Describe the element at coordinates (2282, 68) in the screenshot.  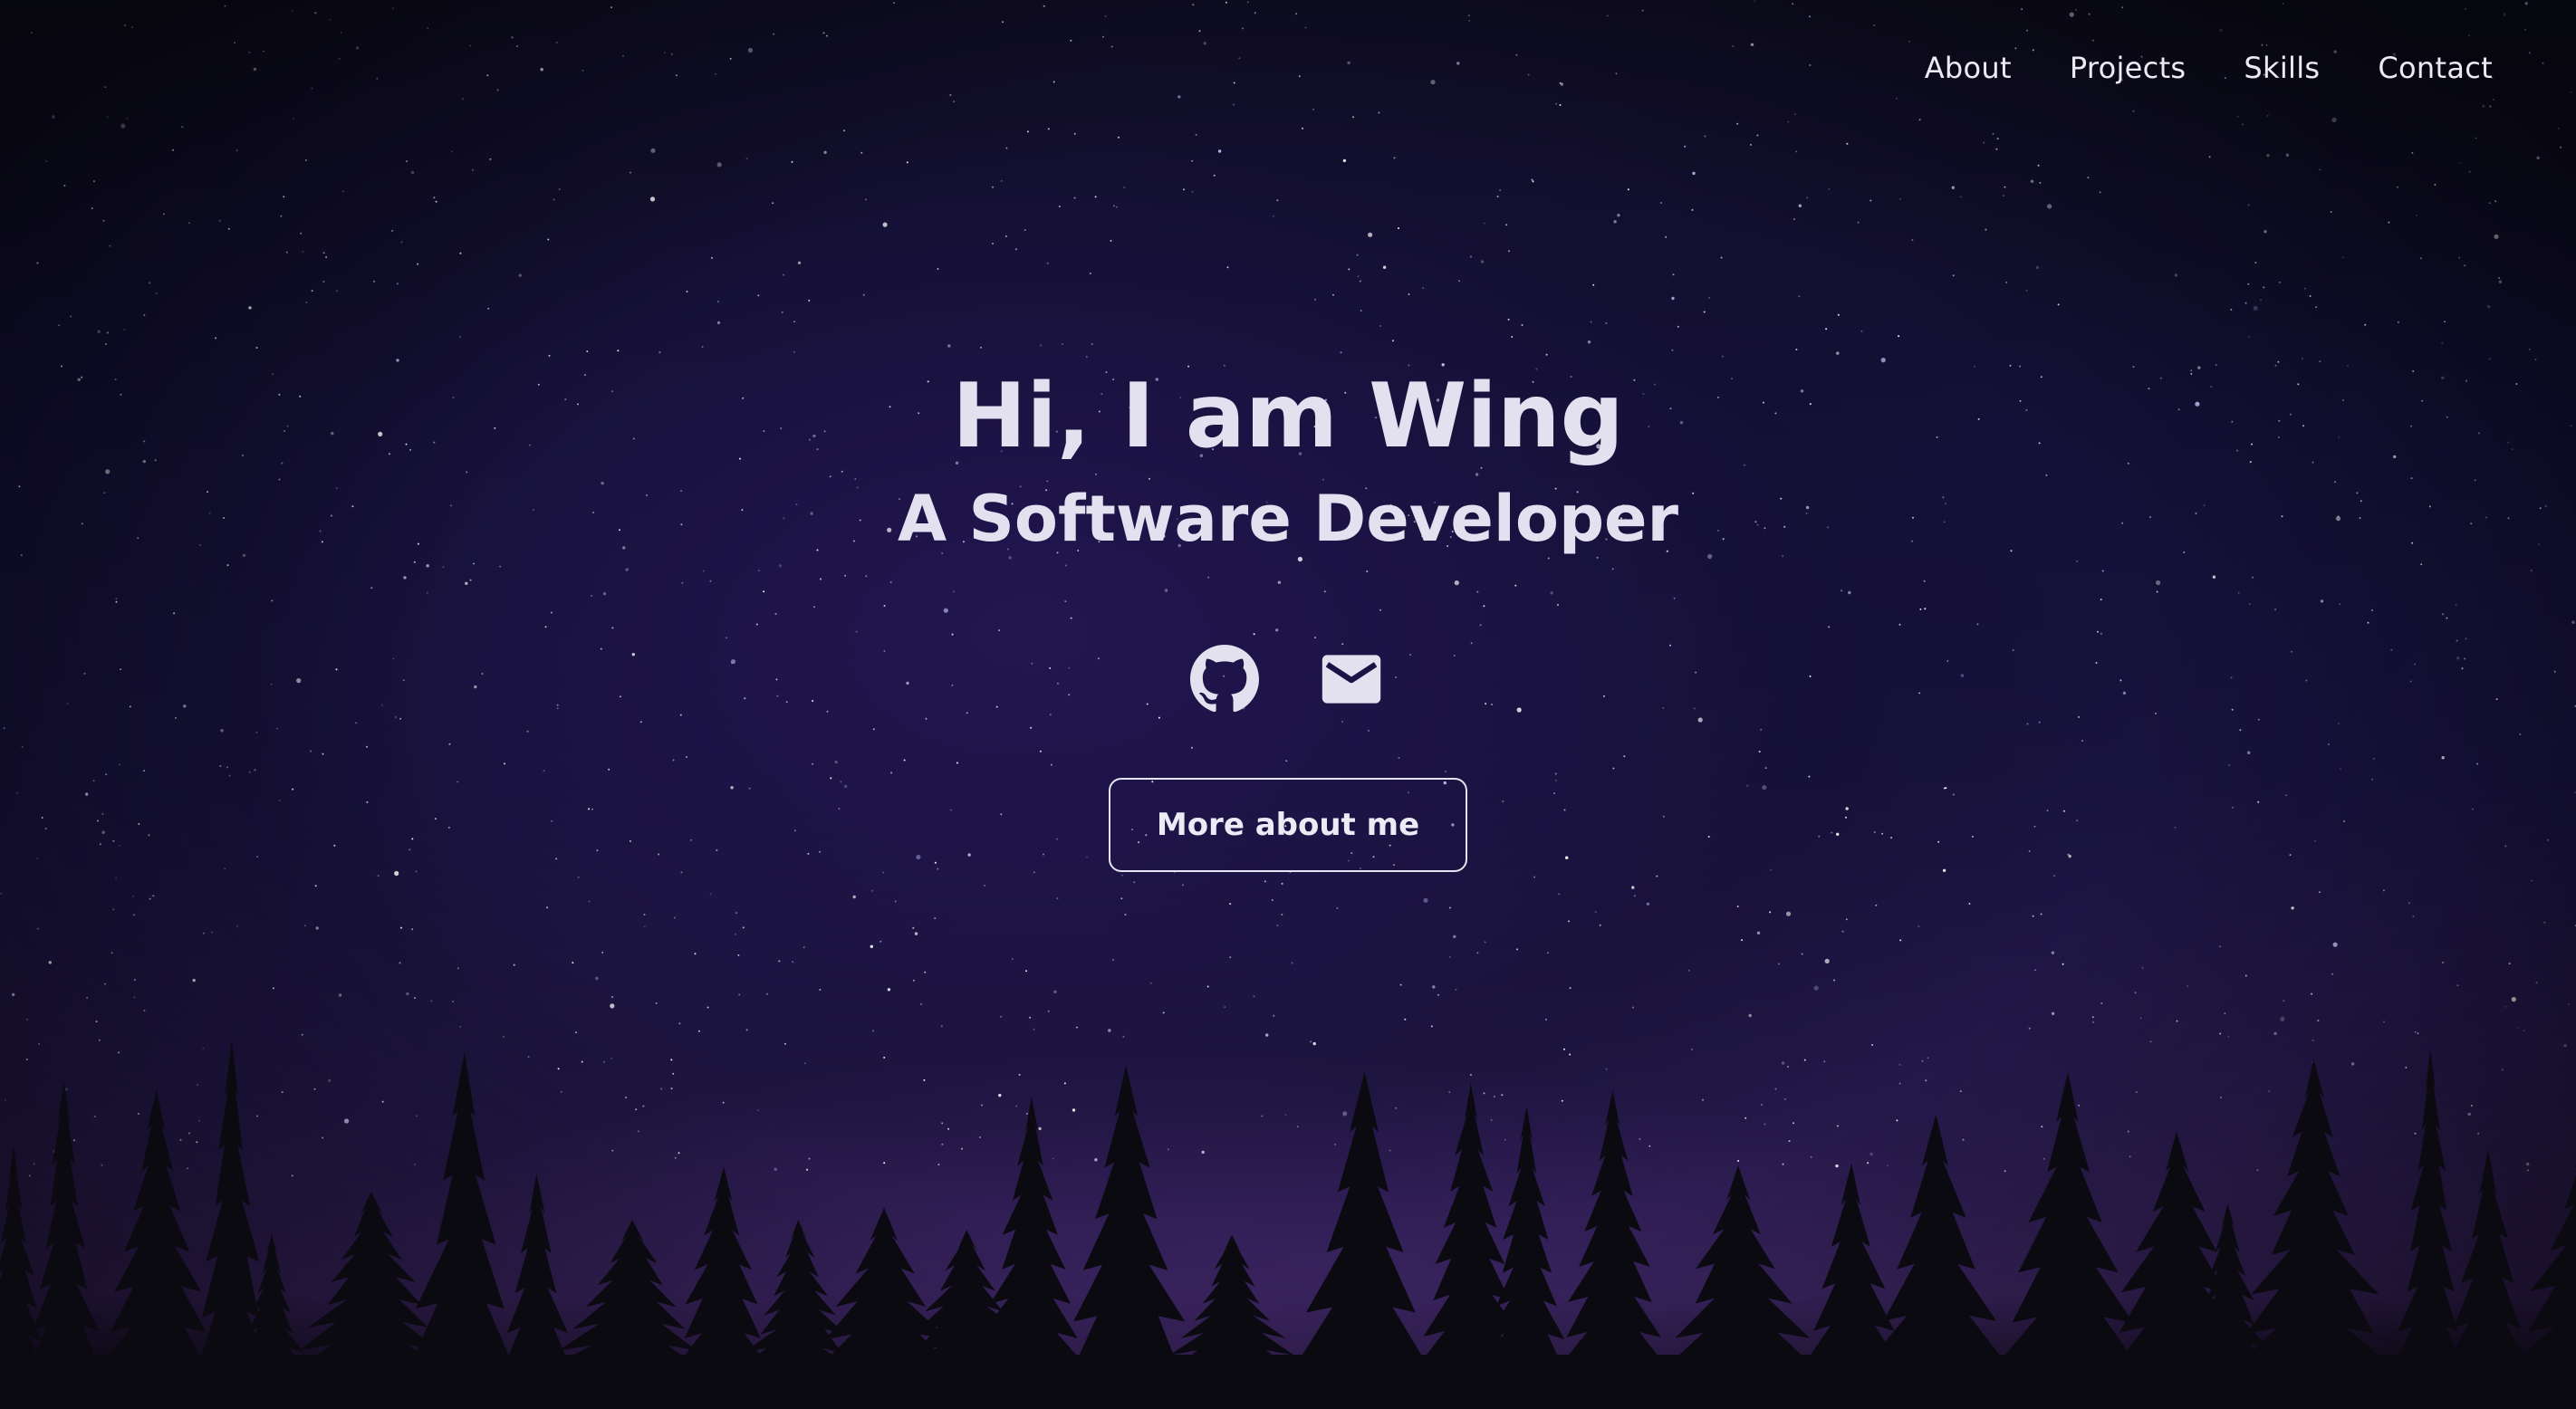
I see `nav-link-skills: Skills` at that location.